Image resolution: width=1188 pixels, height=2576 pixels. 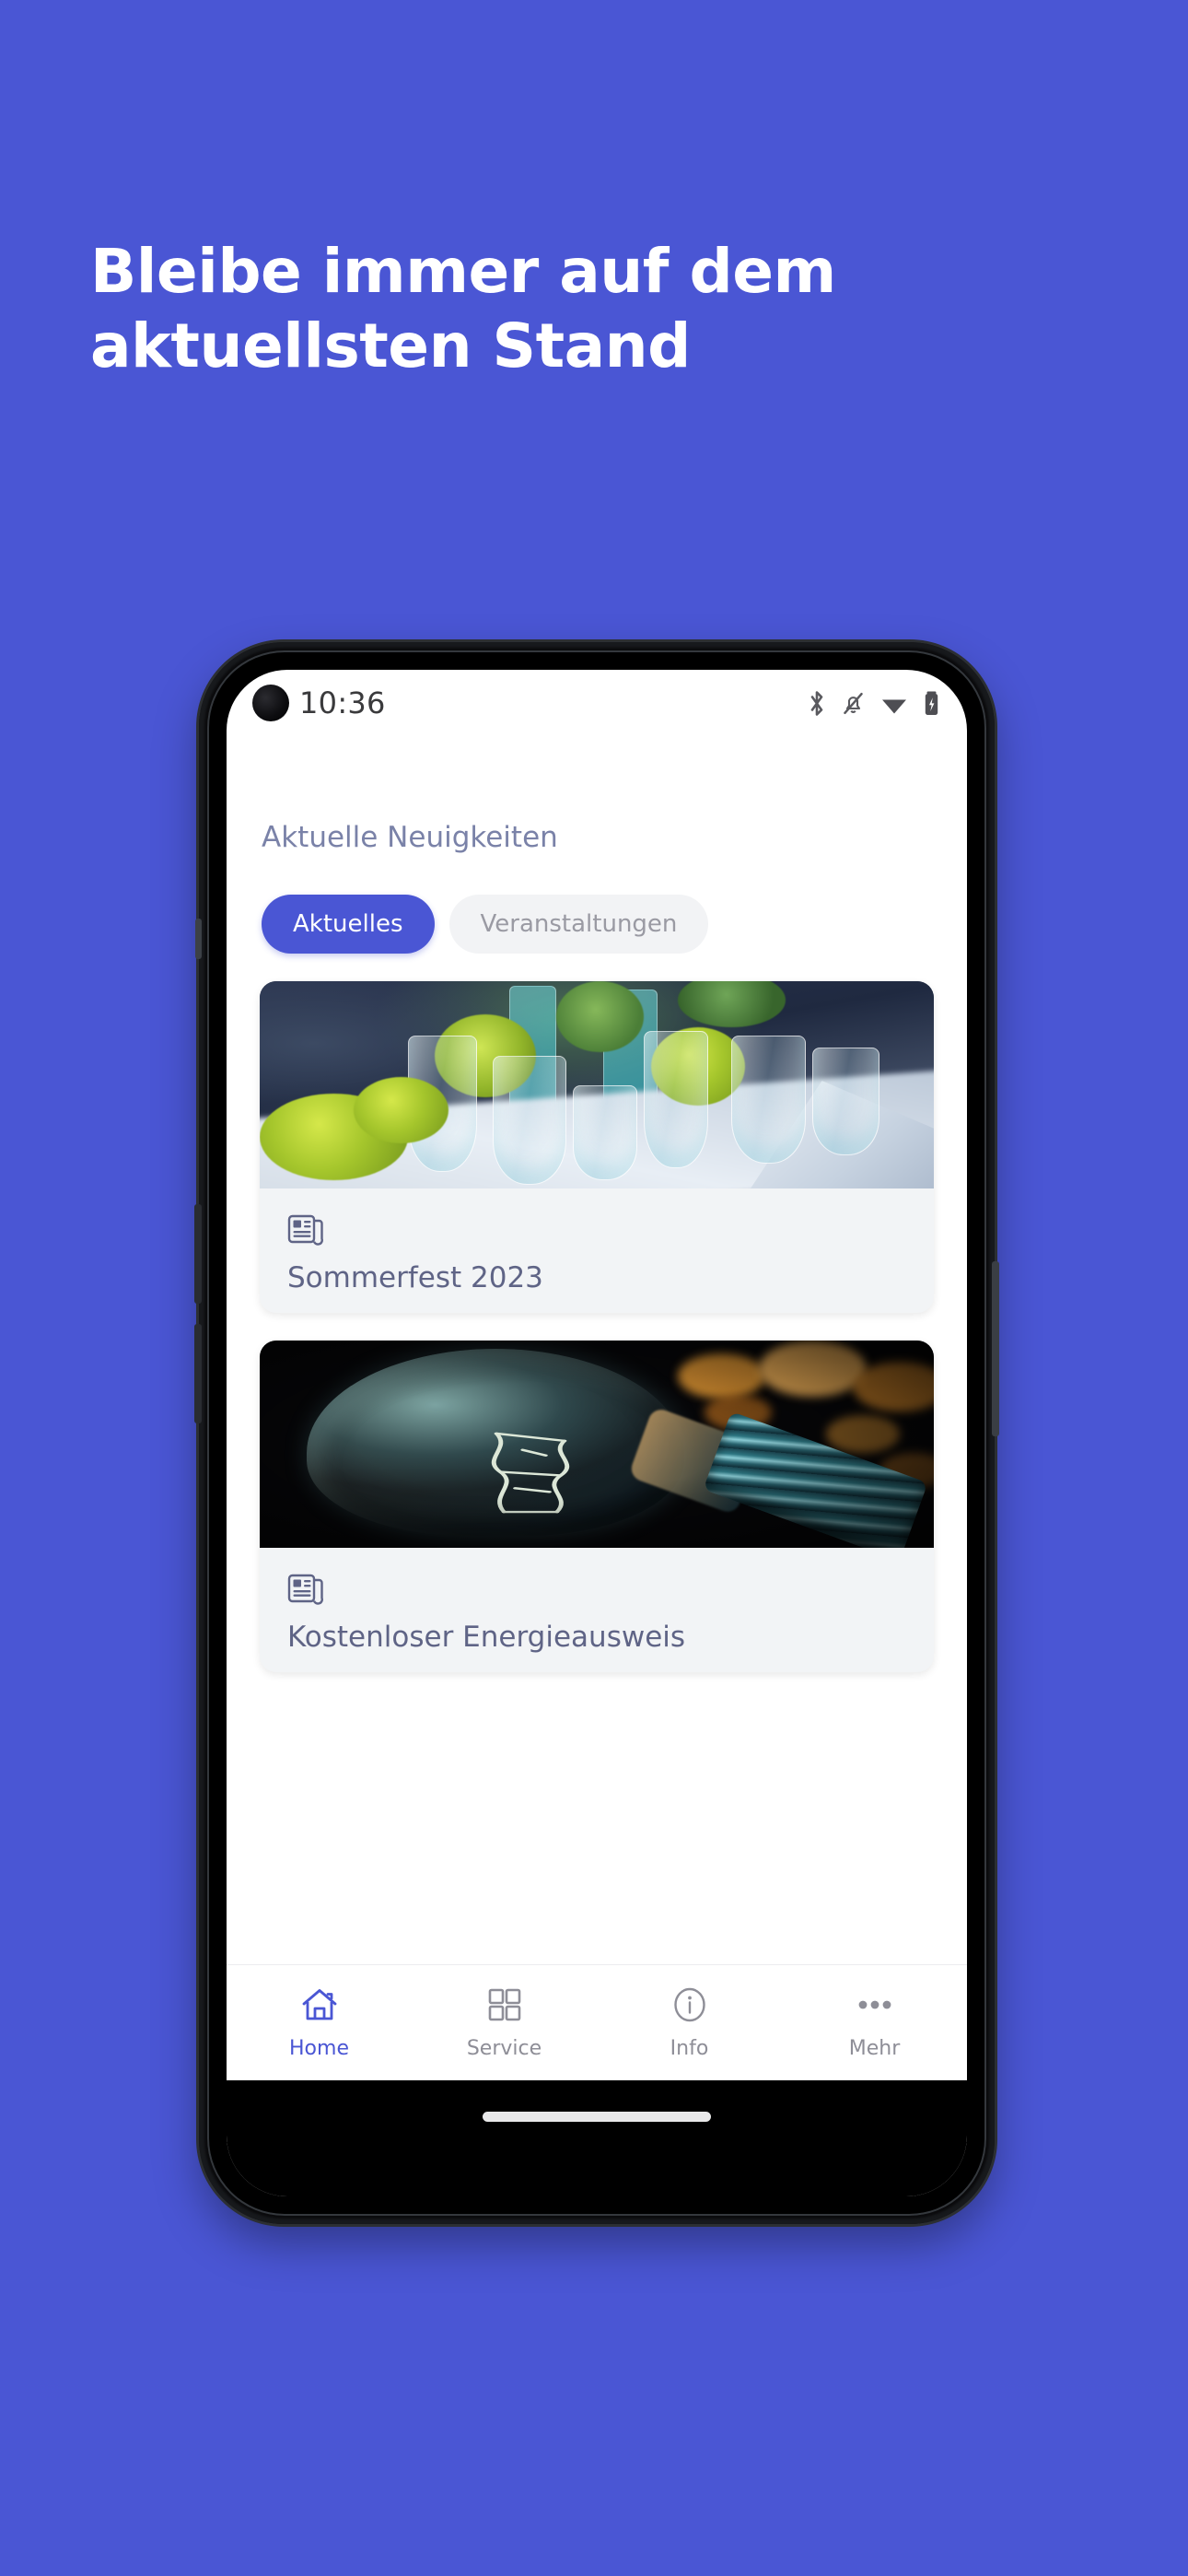 What do you see at coordinates (342, 702) in the screenshot?
I see `status-clock: 10:36` at bounding box center [342, 702].